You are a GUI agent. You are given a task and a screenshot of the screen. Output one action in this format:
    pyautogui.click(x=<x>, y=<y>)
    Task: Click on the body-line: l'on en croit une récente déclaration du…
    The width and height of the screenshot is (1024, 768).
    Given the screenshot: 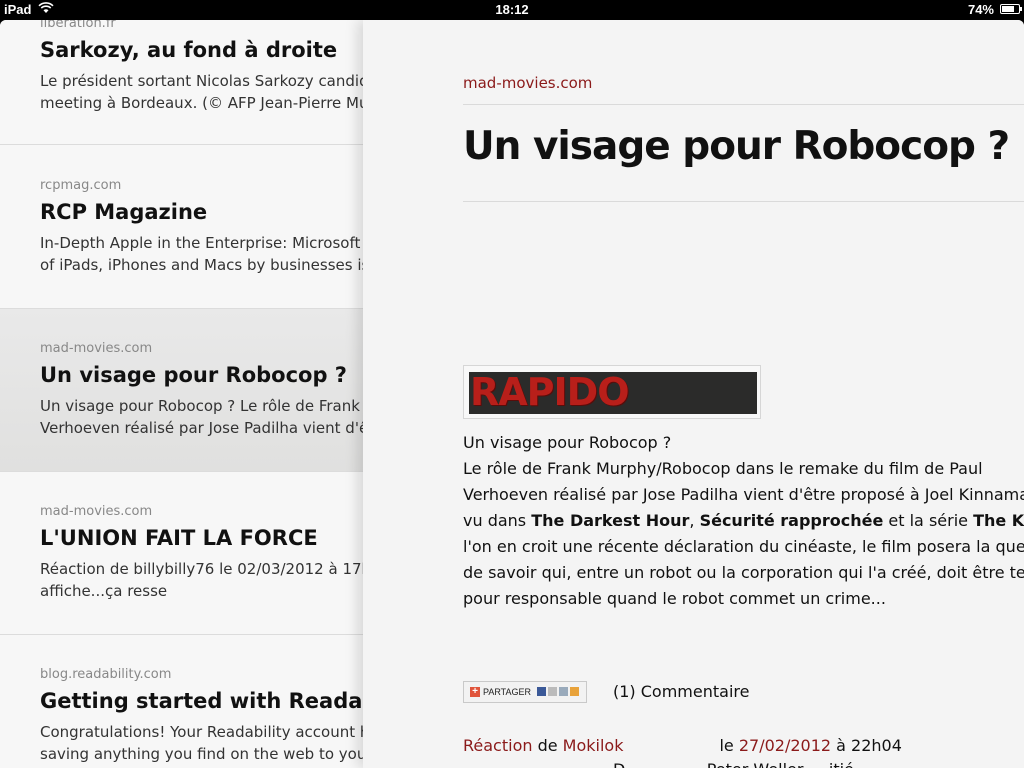 What is the action you would take?
    pyautogui.click(x=743, y=546)
    